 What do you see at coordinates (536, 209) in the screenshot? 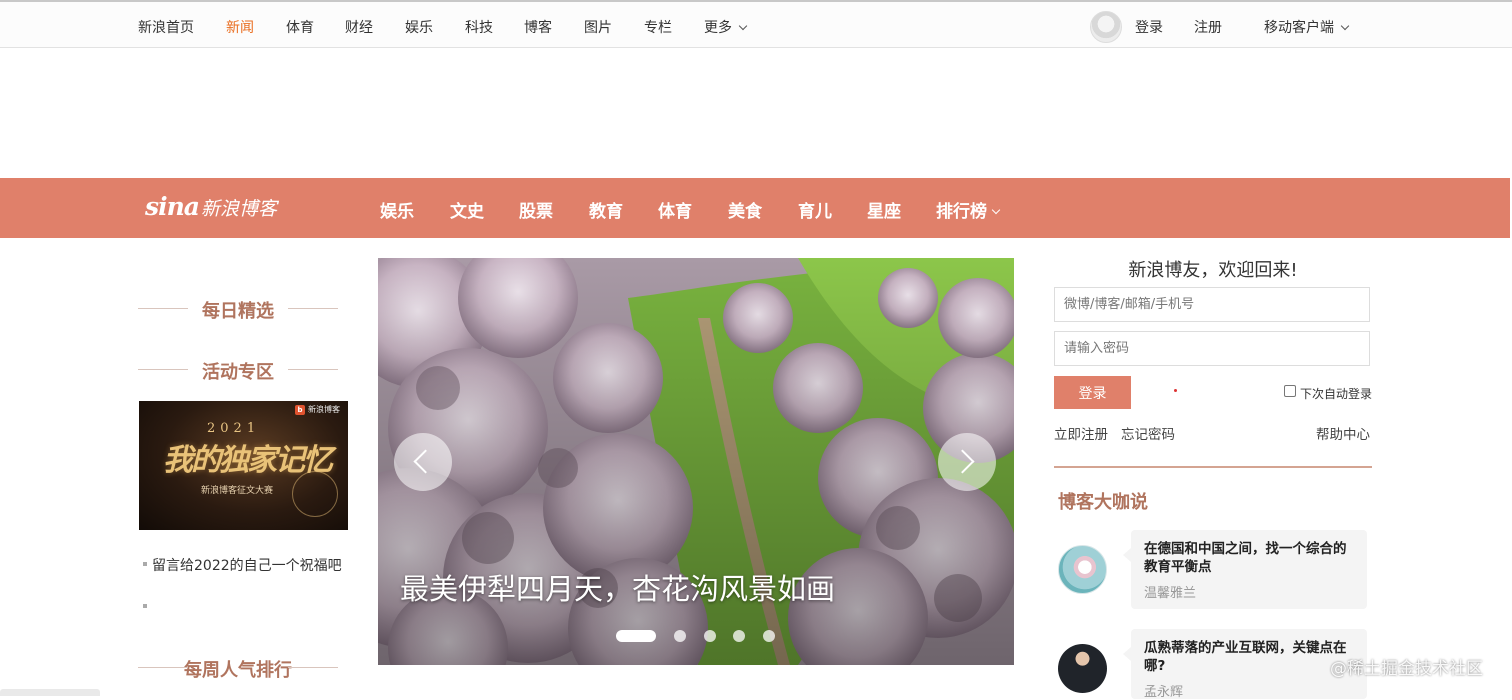
I see `blognav-stocks: 股票` at bounding box center [536, 209].